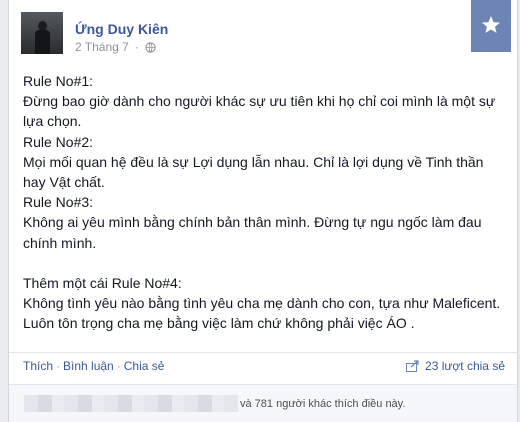  I want to click on globe-icon, so click(150, 47).